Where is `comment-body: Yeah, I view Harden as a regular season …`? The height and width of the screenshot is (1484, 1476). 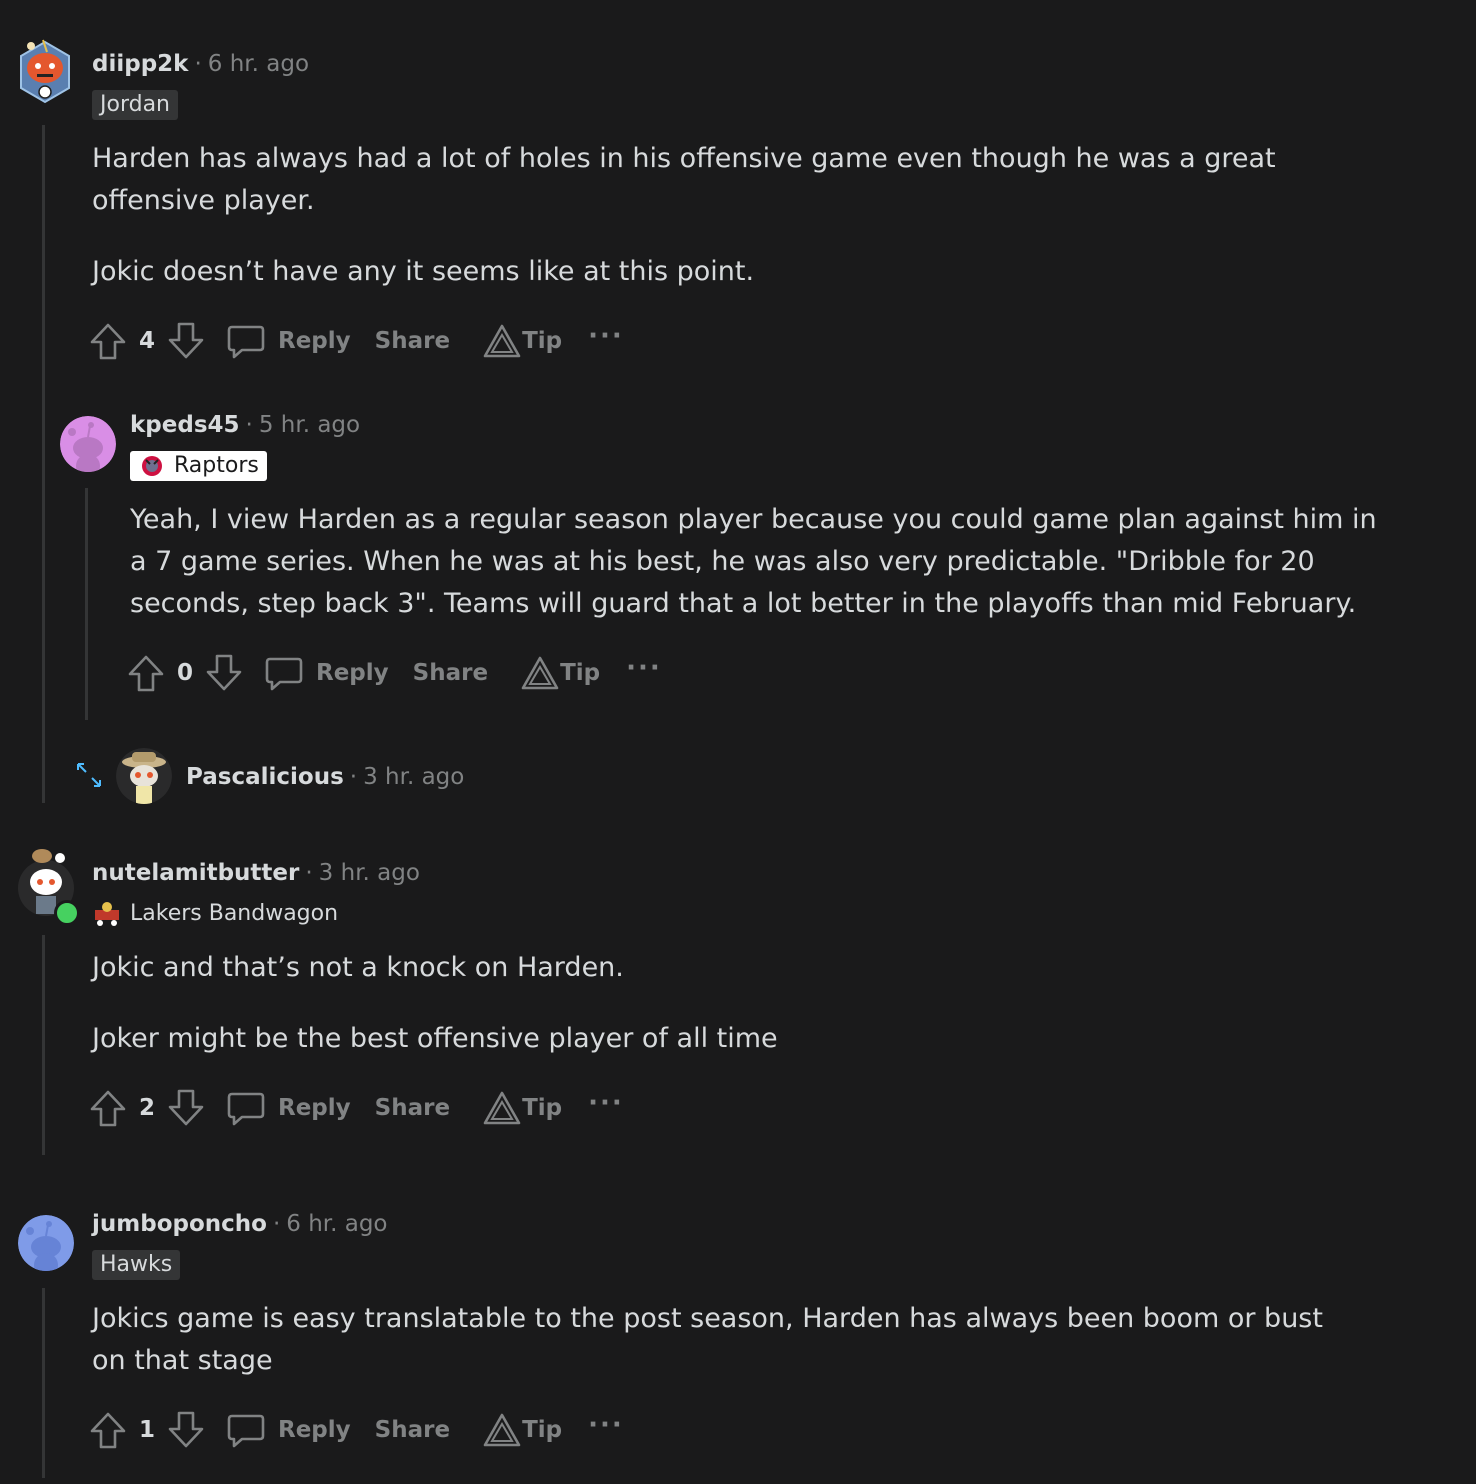 comment-body: Yeah, I view Harden as a regular season … is located at coordinates (755, 562).